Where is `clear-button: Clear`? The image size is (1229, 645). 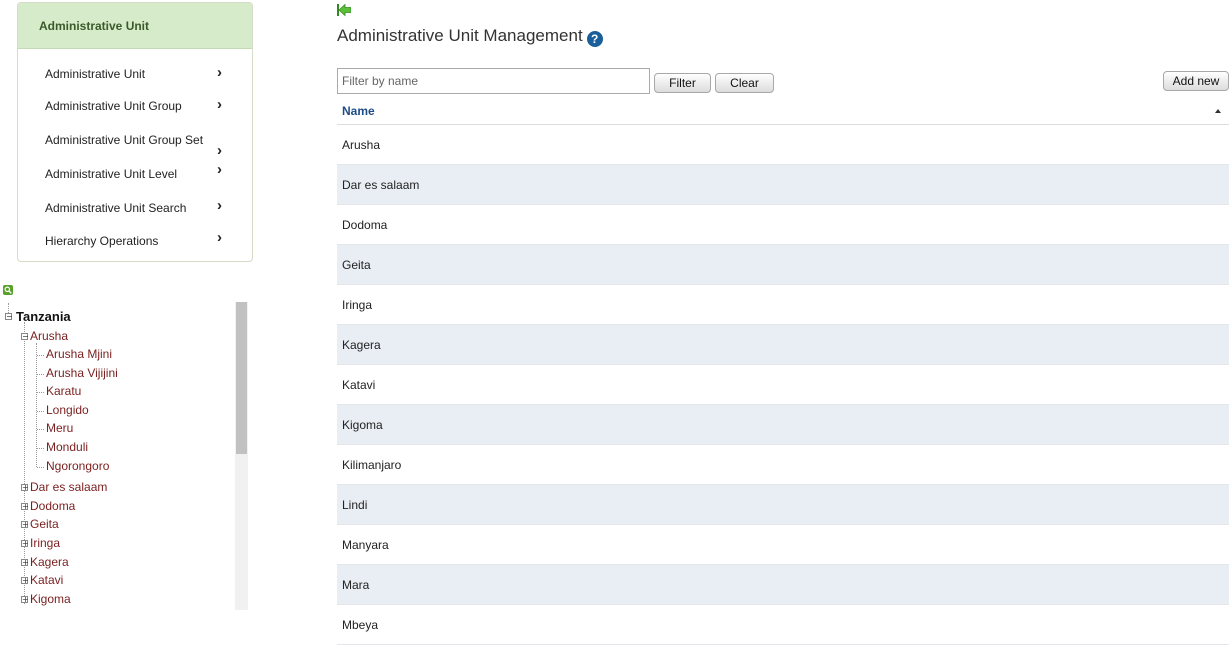 clear-button: Clear is located at coordinates (744, 83).